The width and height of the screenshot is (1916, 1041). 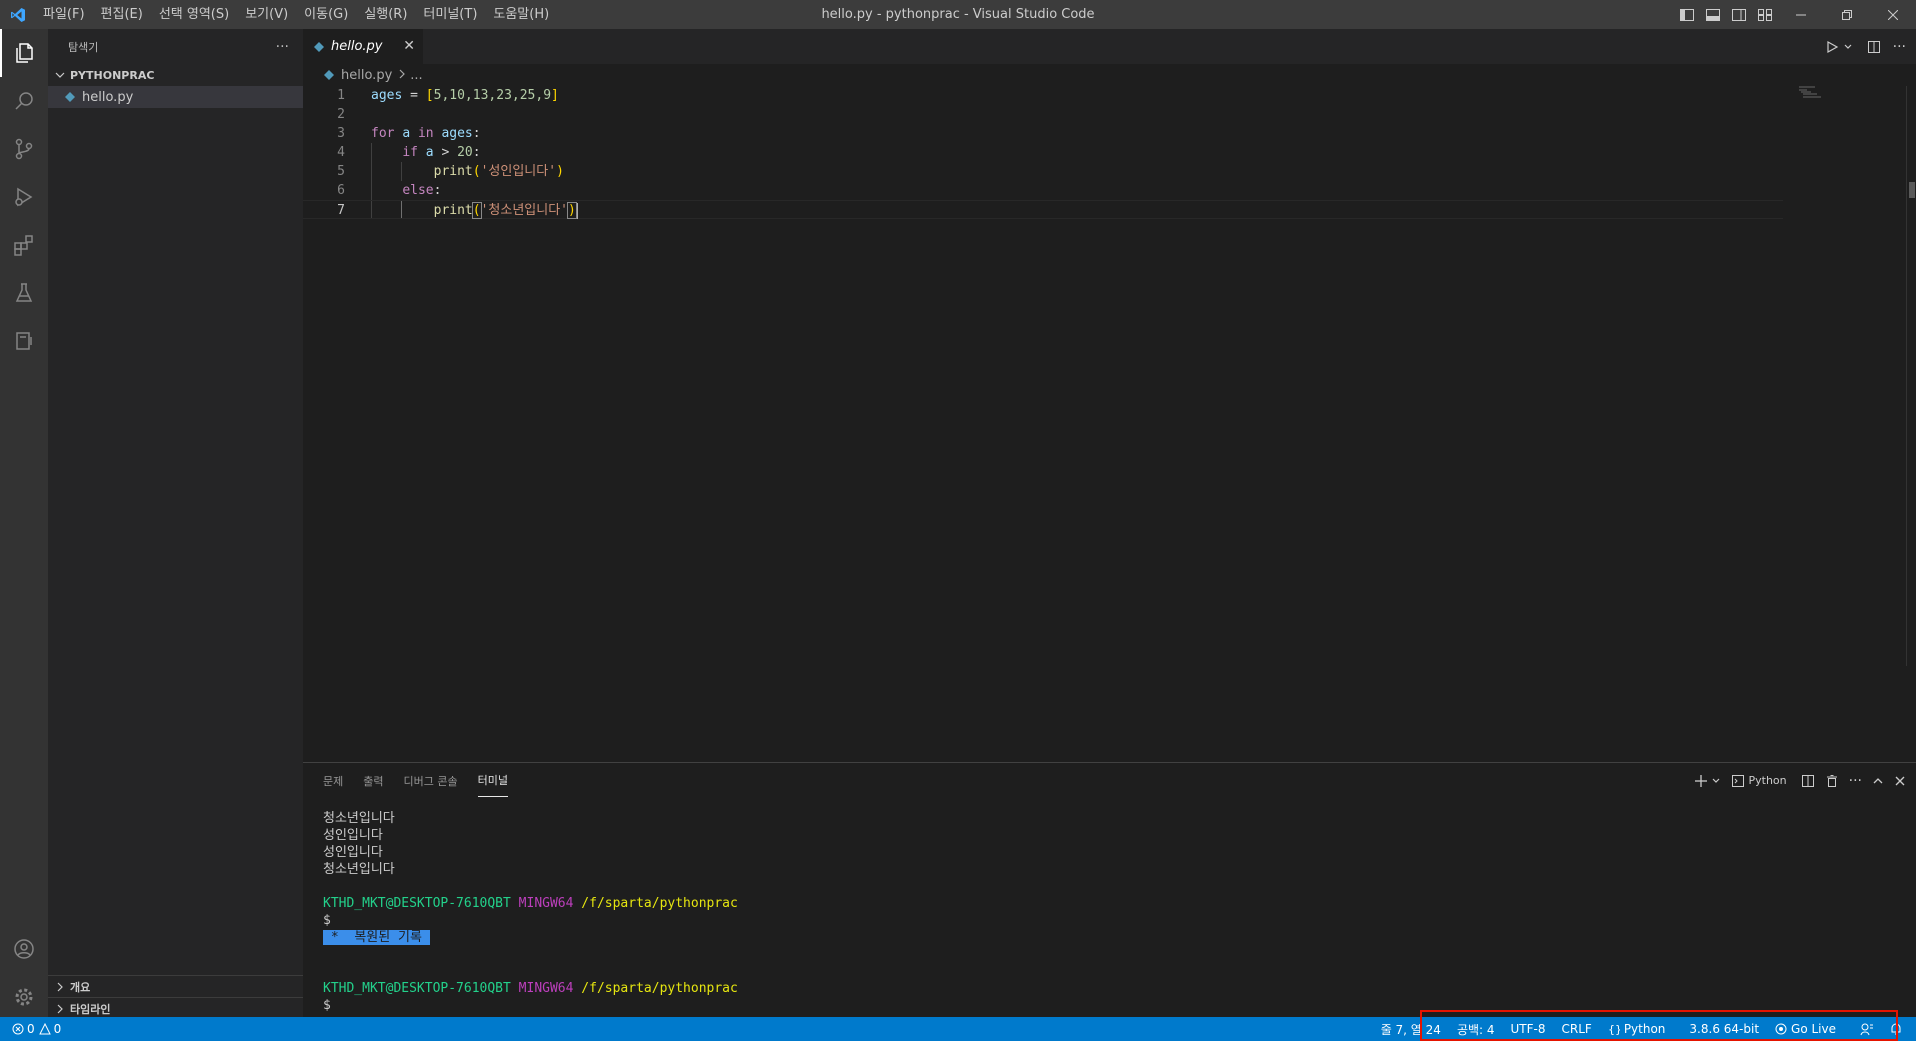 I want to click on close-panel-icon, so click(x=1900, y=781).